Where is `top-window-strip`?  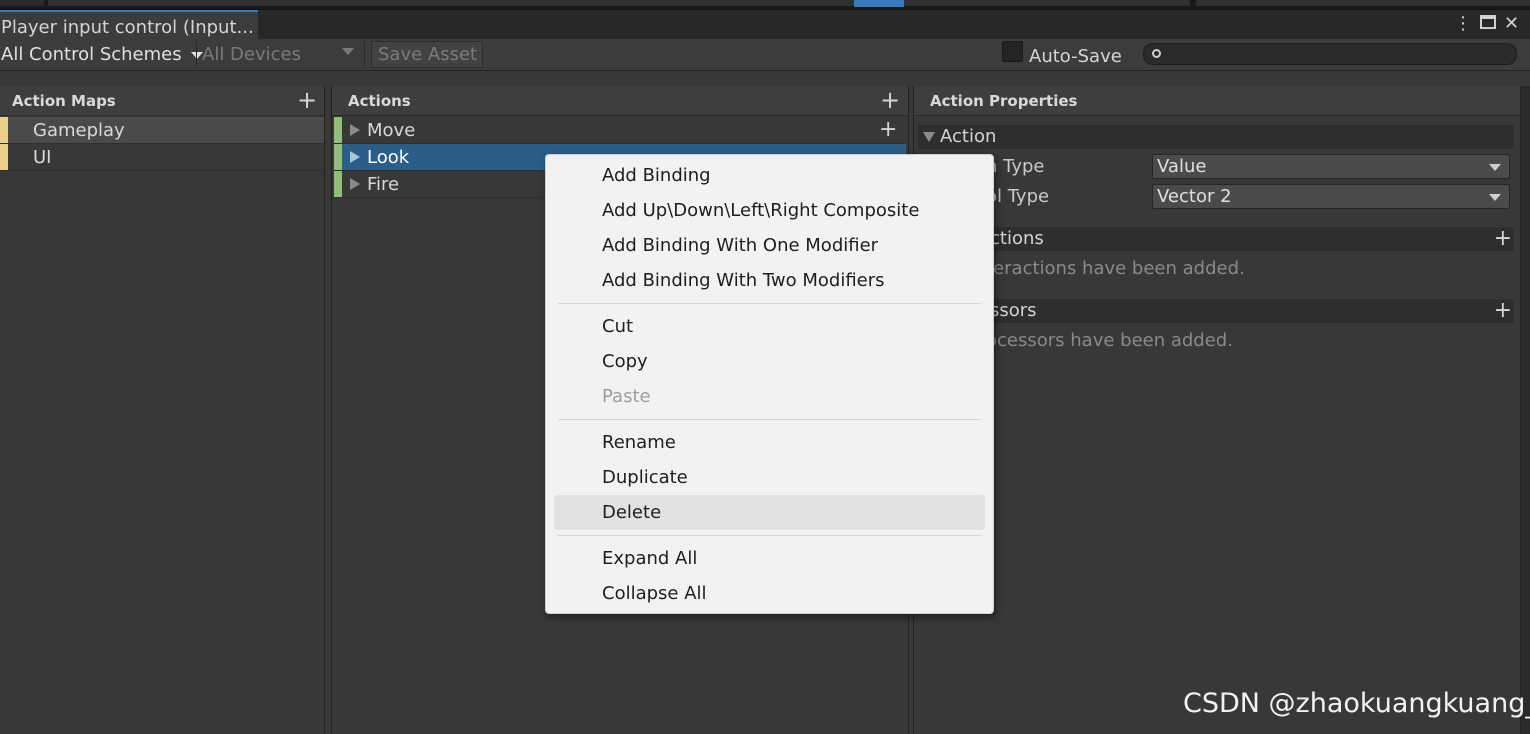
top-window-strip is located at coordinates (765, 4).